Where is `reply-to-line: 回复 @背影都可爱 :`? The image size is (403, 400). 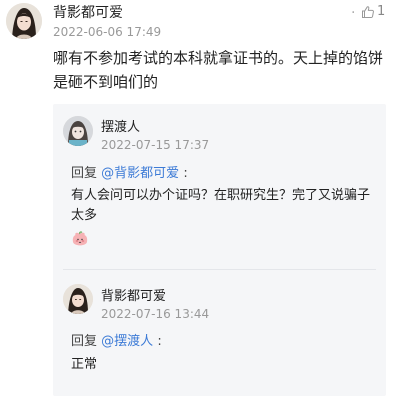 reply-to-line: 回复 @背影都可爱 : is located at coordinates (129, 174).